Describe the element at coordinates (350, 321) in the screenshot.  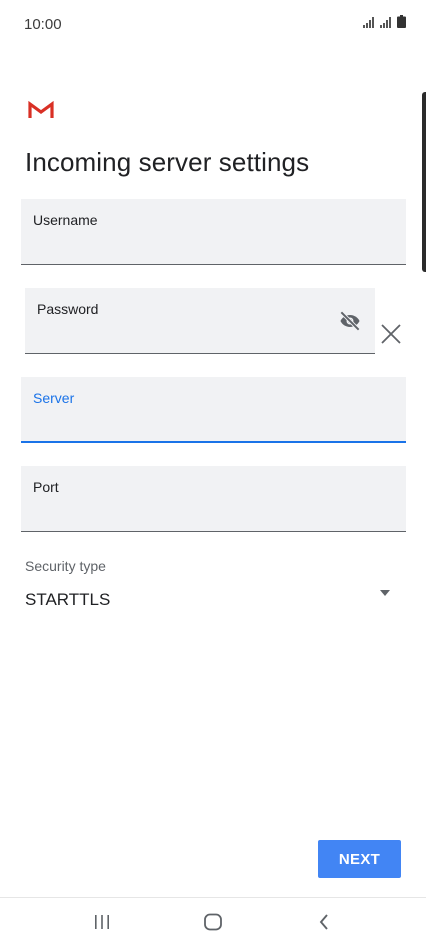
I see `eye-off-icon` at that location.